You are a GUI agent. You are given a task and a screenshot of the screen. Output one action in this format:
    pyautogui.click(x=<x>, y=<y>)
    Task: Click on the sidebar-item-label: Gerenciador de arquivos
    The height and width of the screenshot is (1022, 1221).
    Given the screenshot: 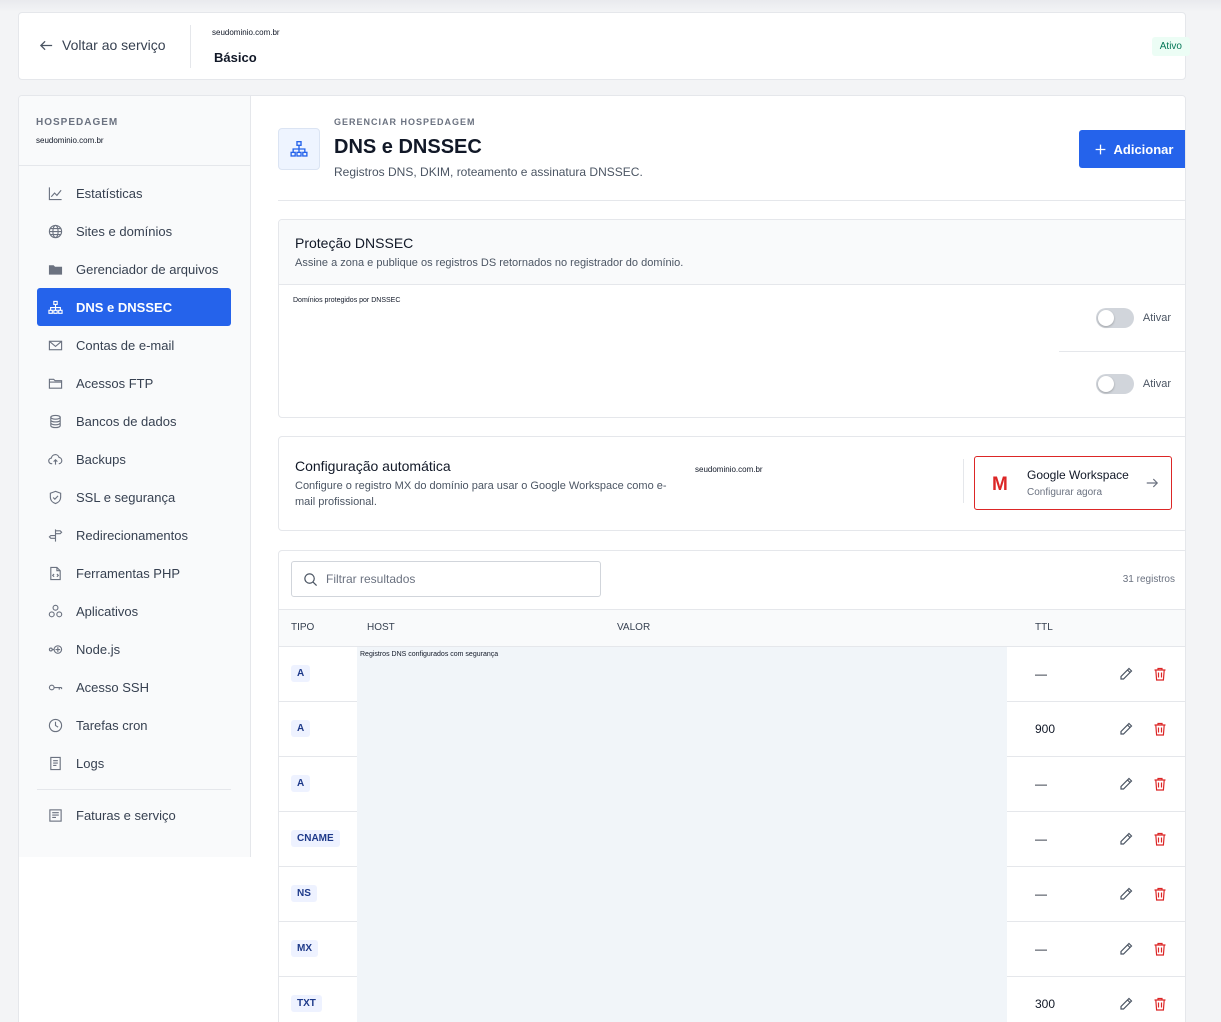 What is the action you would take?
    pyautogui.click(x=147, y=269)
    